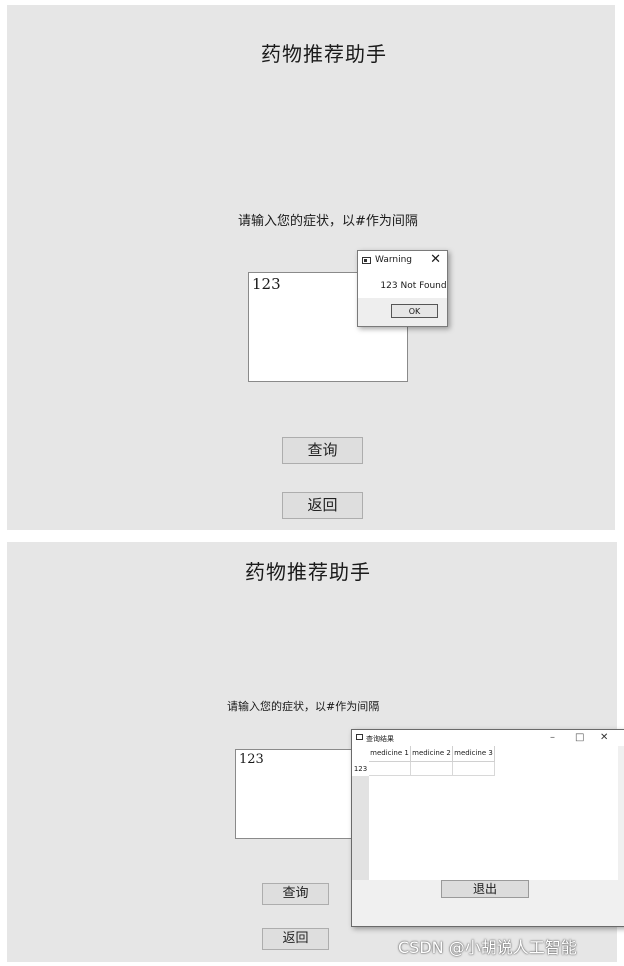 This screenshot has height=966, width=624. I want to click on column-header-medicine-3: medicine 3, so click(474, 754).